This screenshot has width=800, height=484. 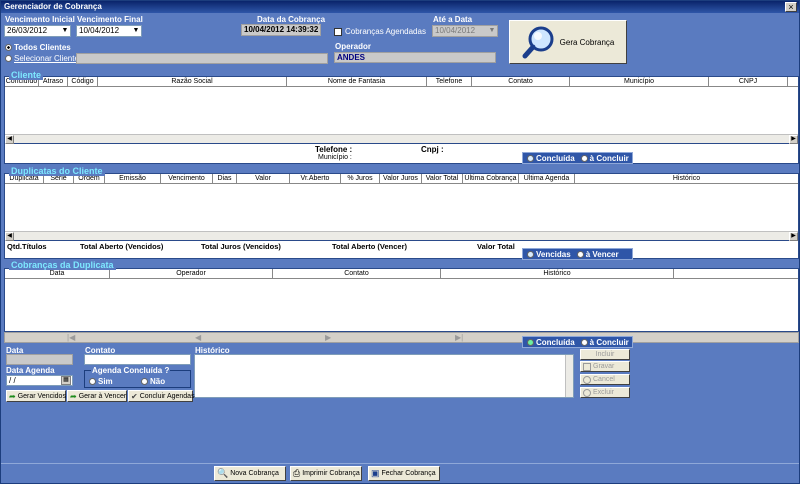 I want to click on checkbox-icon, so click(x=338, y=31).